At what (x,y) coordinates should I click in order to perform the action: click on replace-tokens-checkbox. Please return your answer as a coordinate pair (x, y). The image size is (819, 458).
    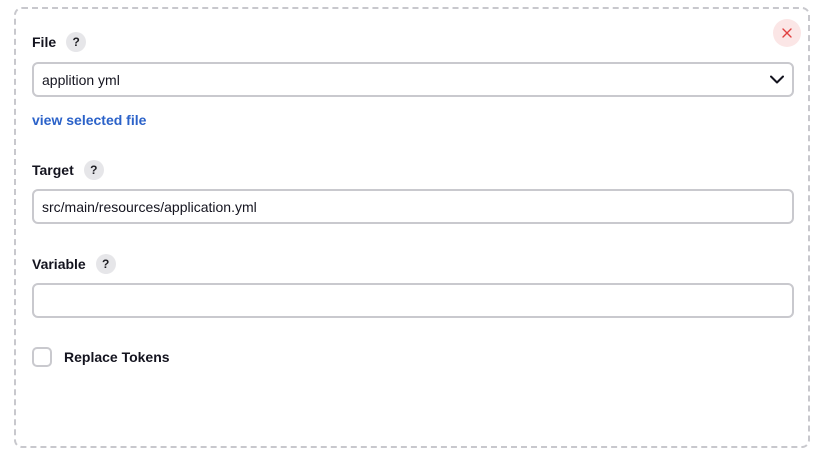
    Looking at the image, I should click on (42, 357).